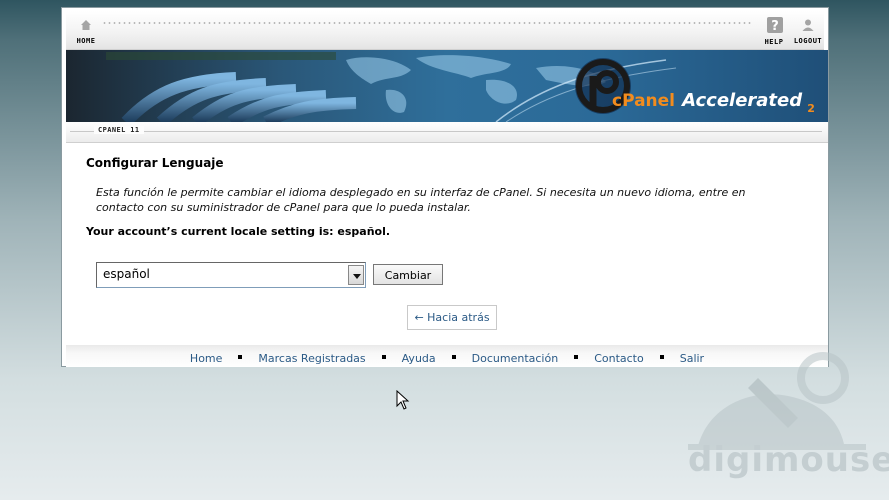 This screenshot has height=500, width=889. I want to click on watermark-text: digimouse, so click(788, 460).